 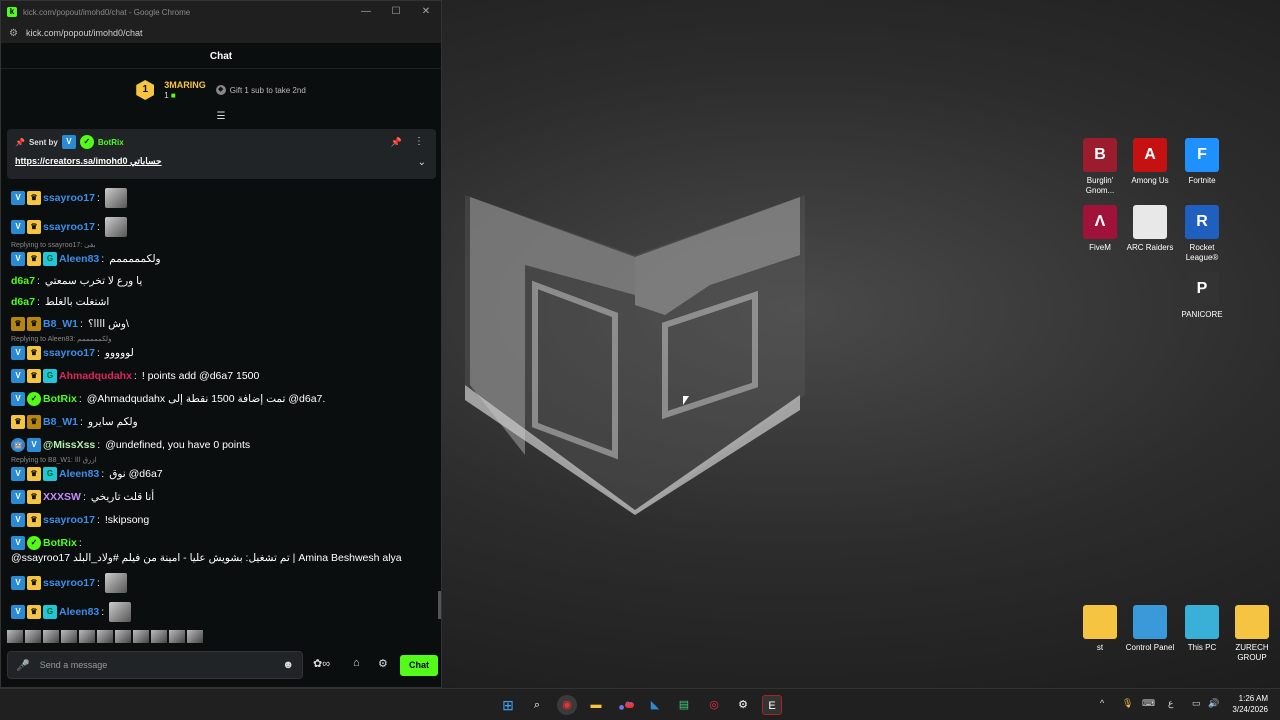 I want to click on maximize-button: ☐, so click(x=396, y=12).